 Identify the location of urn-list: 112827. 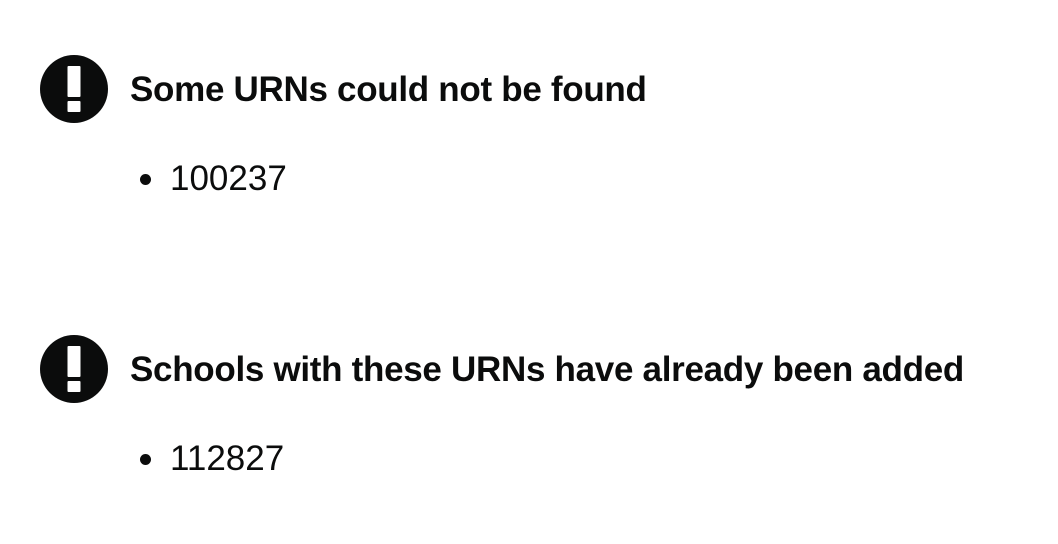
(212, 459).